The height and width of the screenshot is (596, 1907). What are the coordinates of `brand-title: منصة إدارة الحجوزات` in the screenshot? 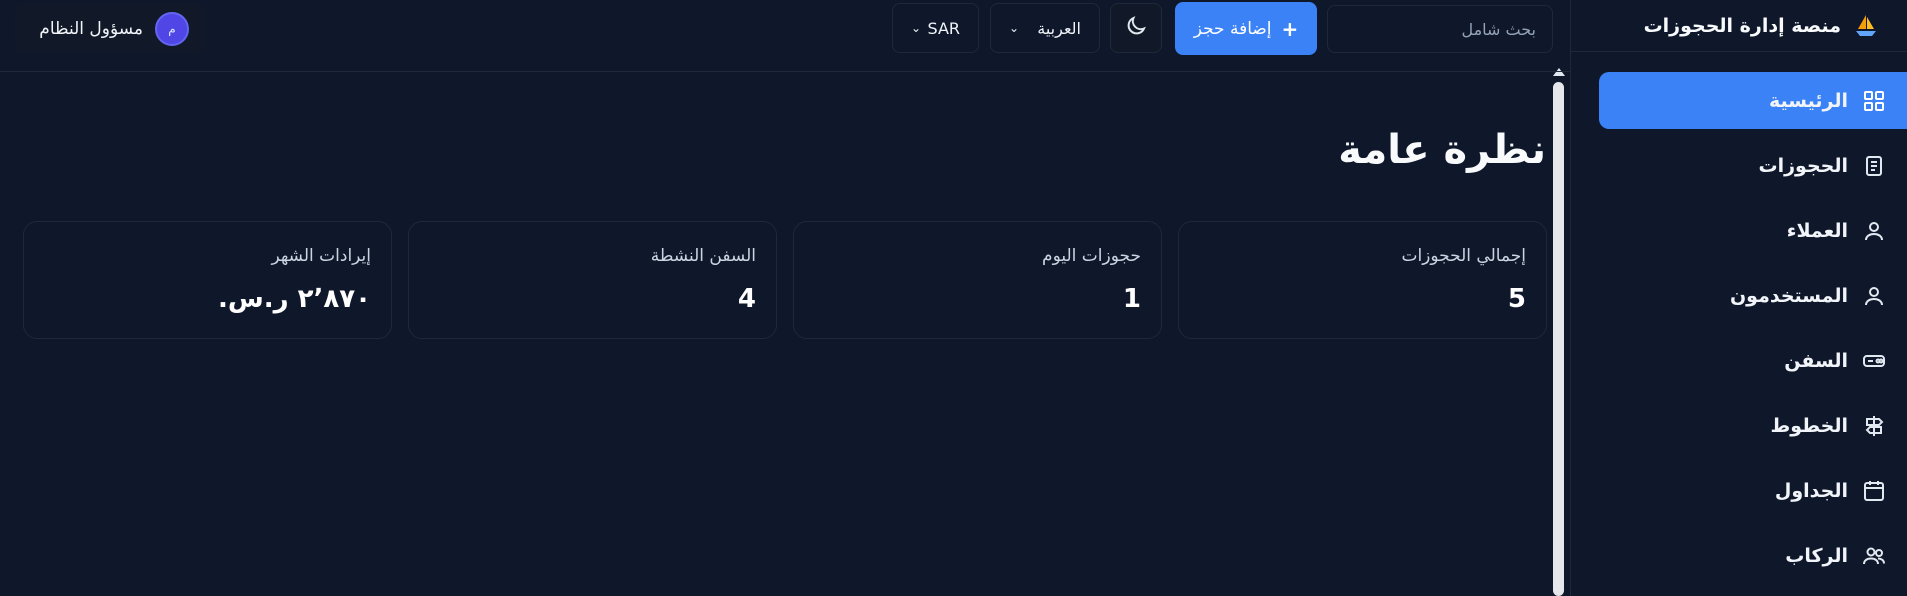 It's located at (1742, 25).